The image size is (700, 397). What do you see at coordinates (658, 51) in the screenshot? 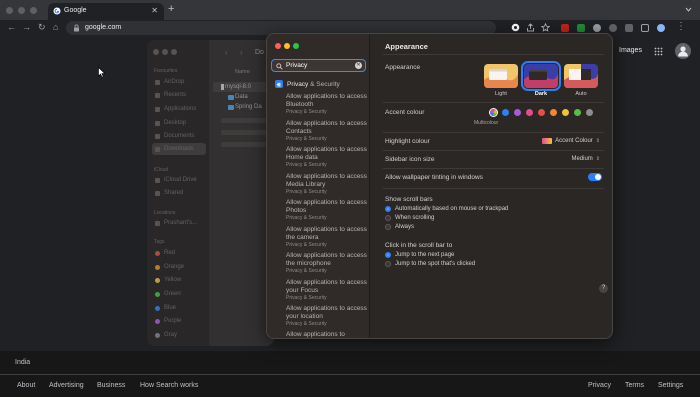
I see `apps-grid-icon` at bounding box center [658, 51].